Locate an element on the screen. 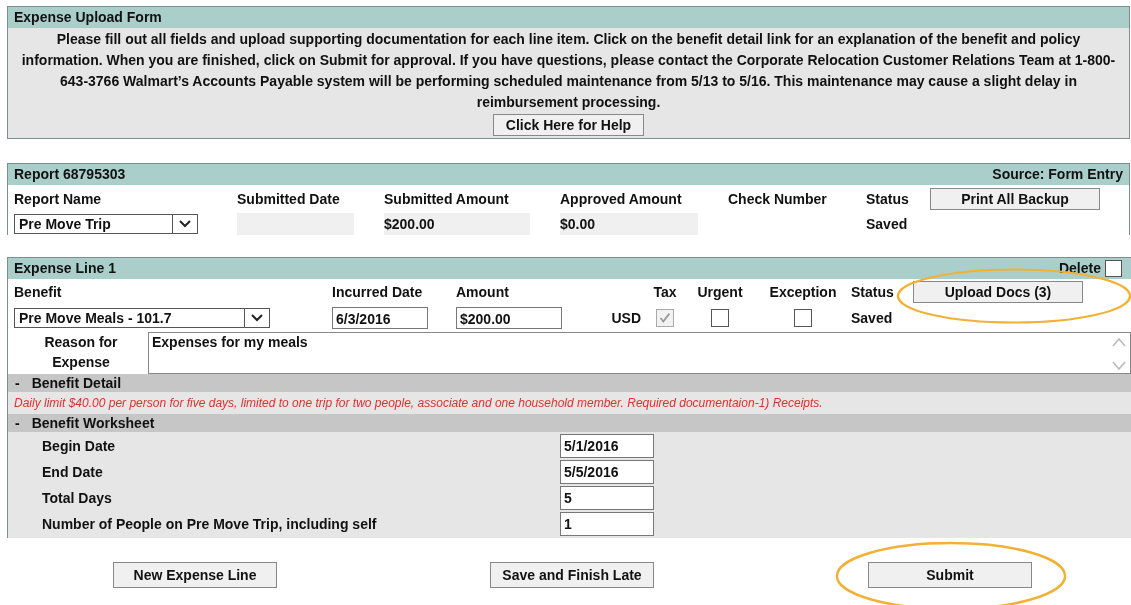 This screenshot has height=605, width=1131. upload-docs-button: Upload Docs (3) is located at coordinates (998, 292).